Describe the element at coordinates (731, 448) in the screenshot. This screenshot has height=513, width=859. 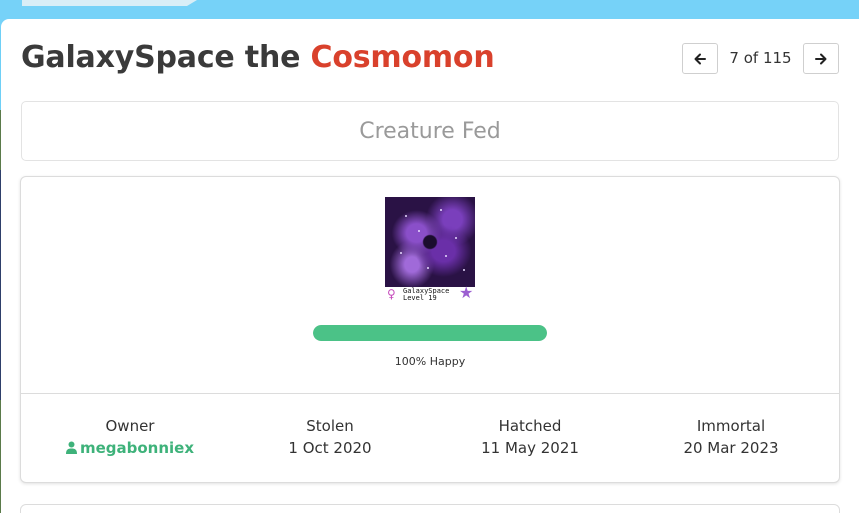
I see `immortal-date: 20 Mar 2023` at that location.